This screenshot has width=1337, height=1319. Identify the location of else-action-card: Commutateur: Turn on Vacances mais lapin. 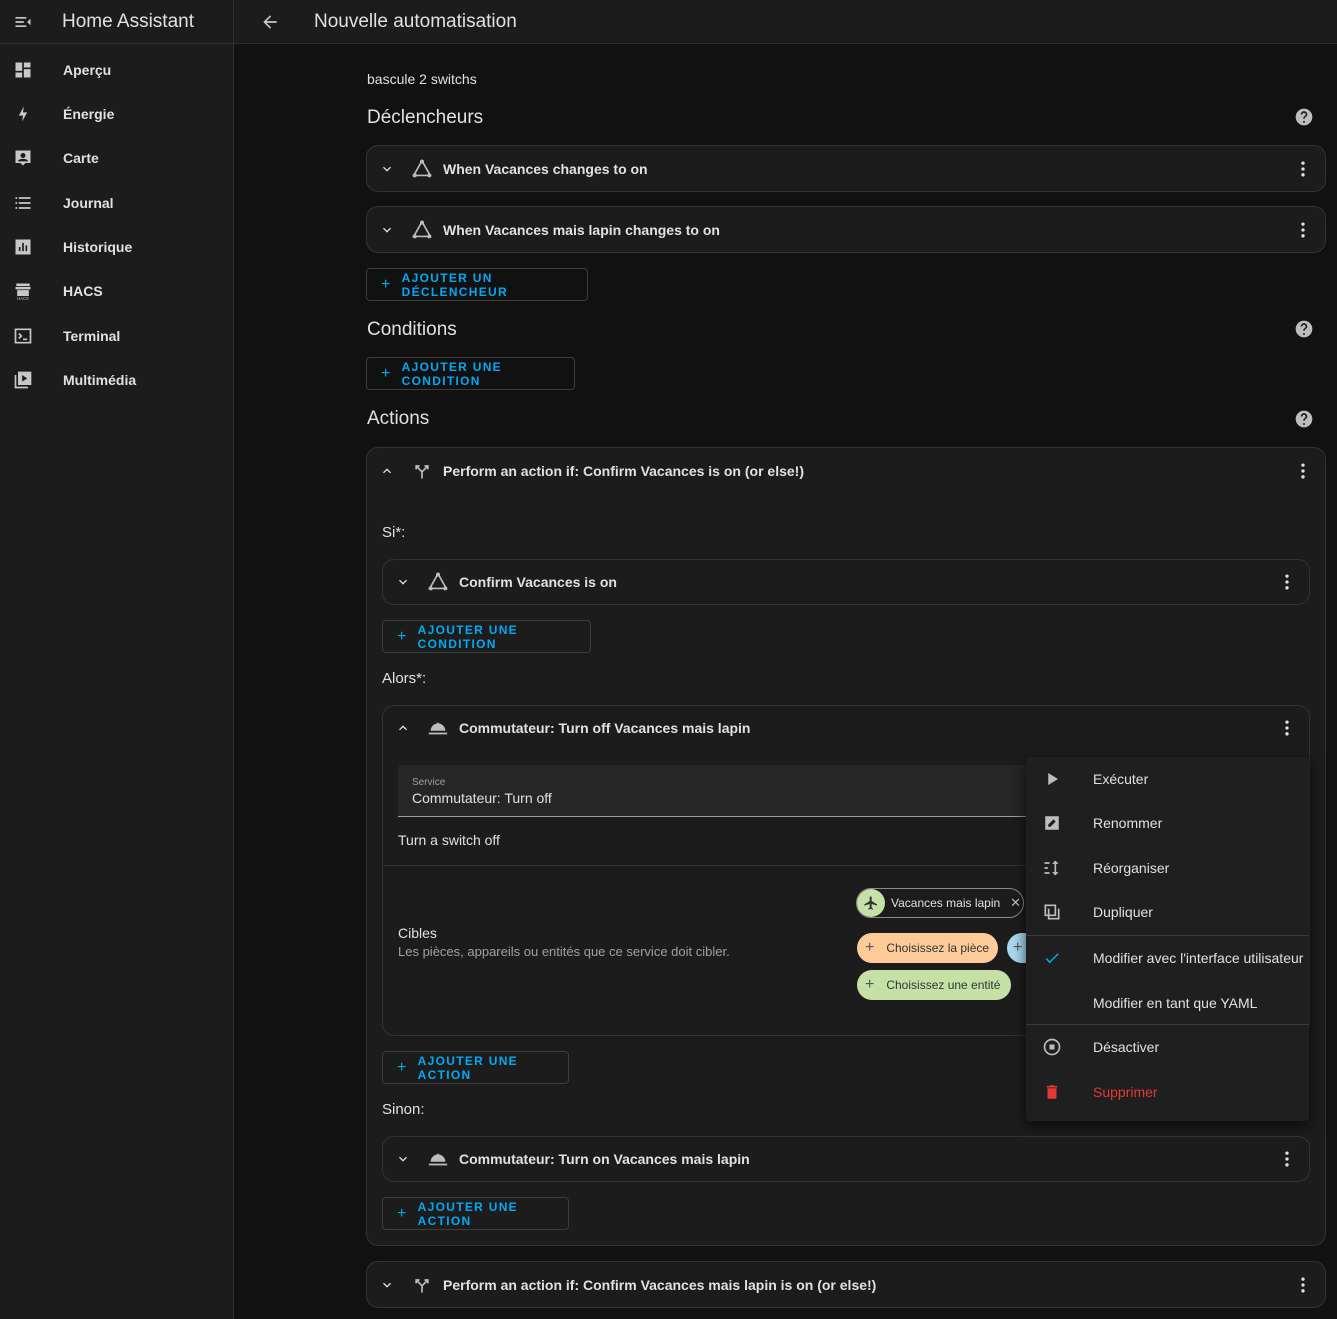
(846, 1159).